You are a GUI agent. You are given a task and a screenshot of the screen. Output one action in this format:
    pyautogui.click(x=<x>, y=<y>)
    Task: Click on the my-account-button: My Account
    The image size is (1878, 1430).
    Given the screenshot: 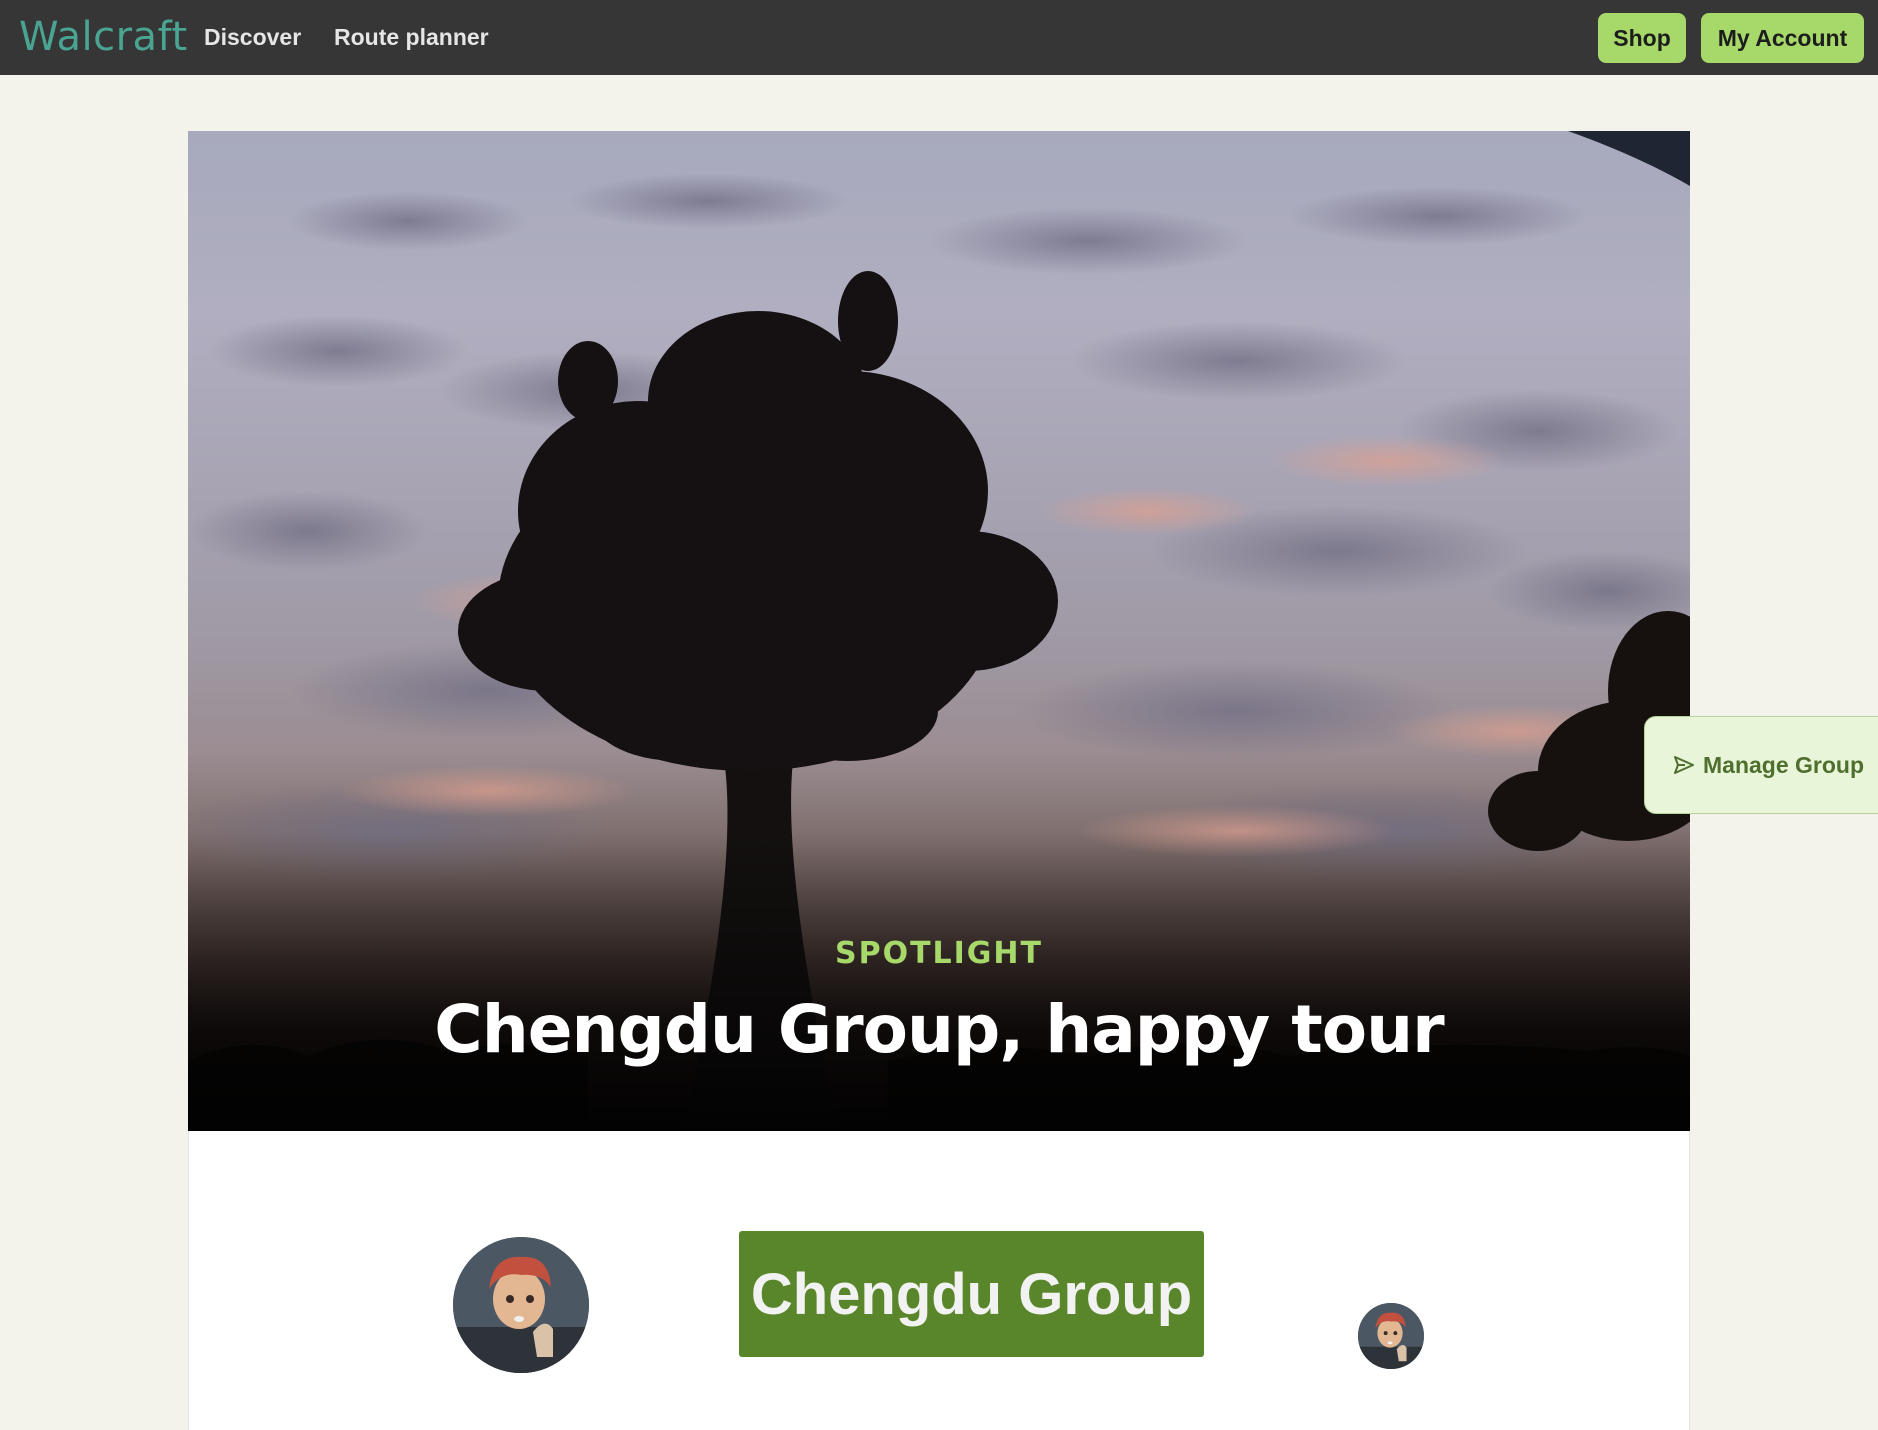 What is the action you would take?
    pyautogui.click(x=1782, y=38)
    